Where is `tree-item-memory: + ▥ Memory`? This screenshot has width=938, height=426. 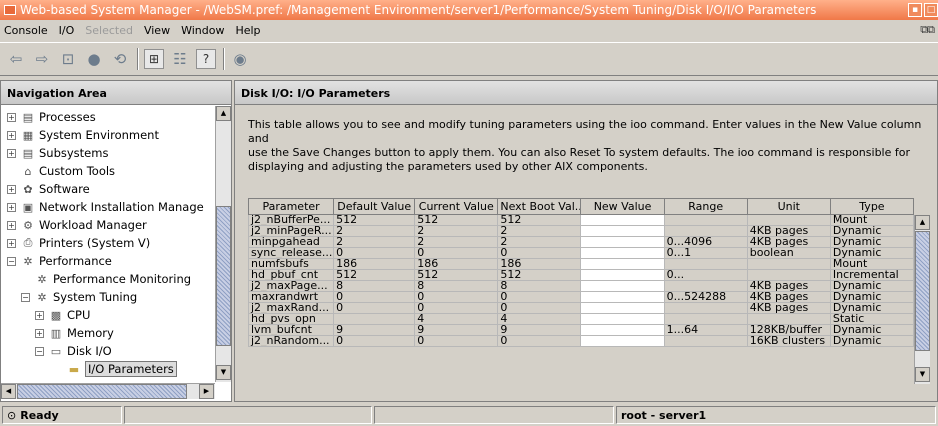
tree-item-memory: + ▥ Memory is located at coordinates (74, 333).